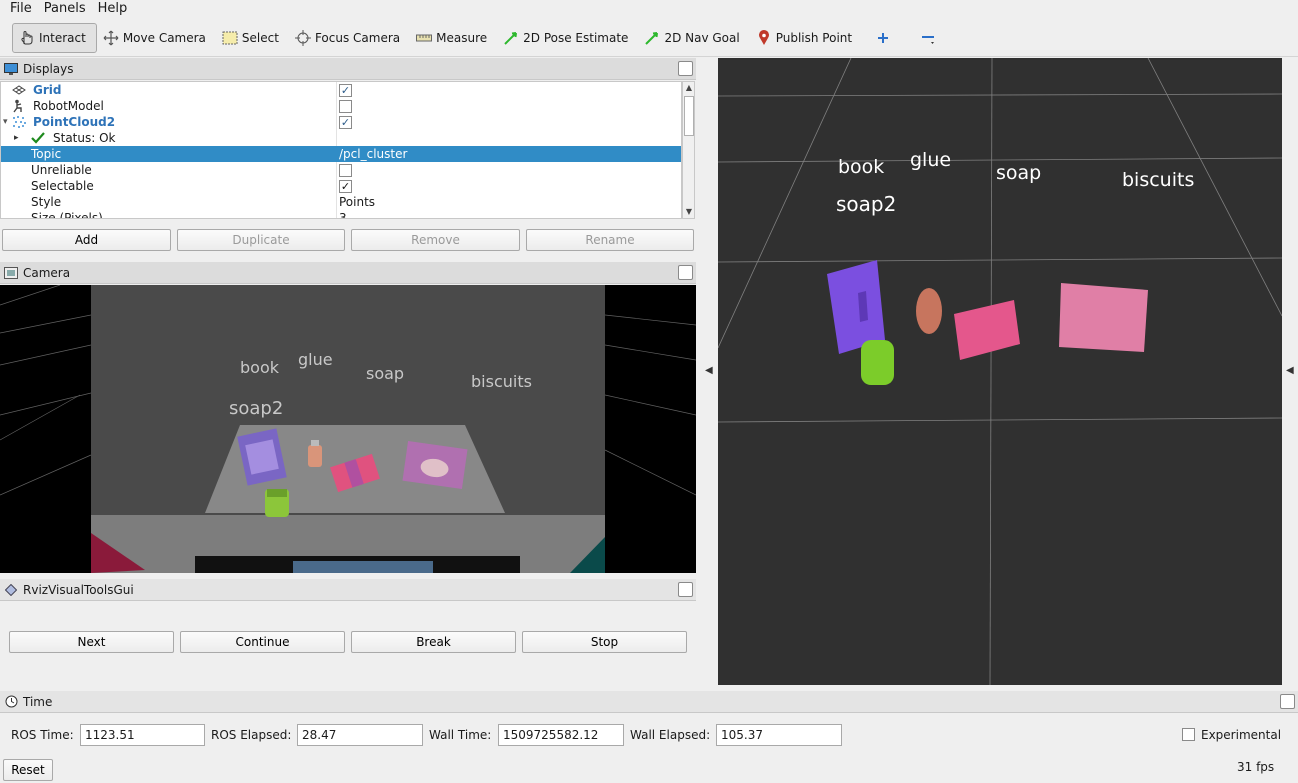 The width and height of the screenshot is (1298, 783). I want to click on tree-row-style: Style Points, so click(341, 202).